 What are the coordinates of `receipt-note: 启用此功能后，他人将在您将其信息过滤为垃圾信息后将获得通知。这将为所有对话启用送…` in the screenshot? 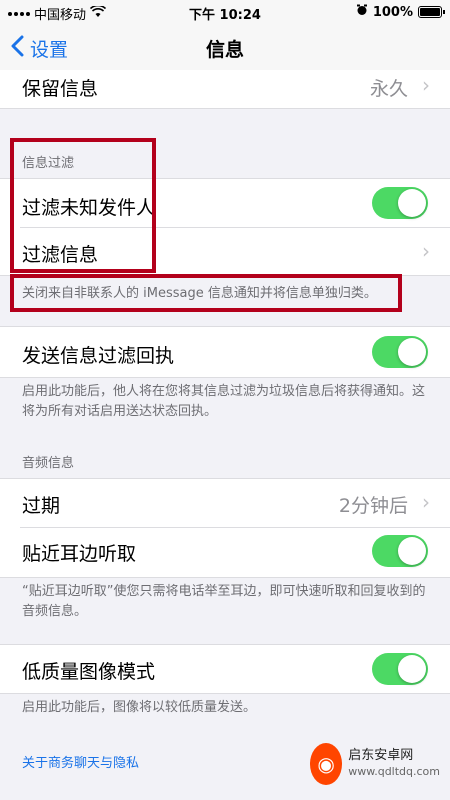 It's located at (224, 401).